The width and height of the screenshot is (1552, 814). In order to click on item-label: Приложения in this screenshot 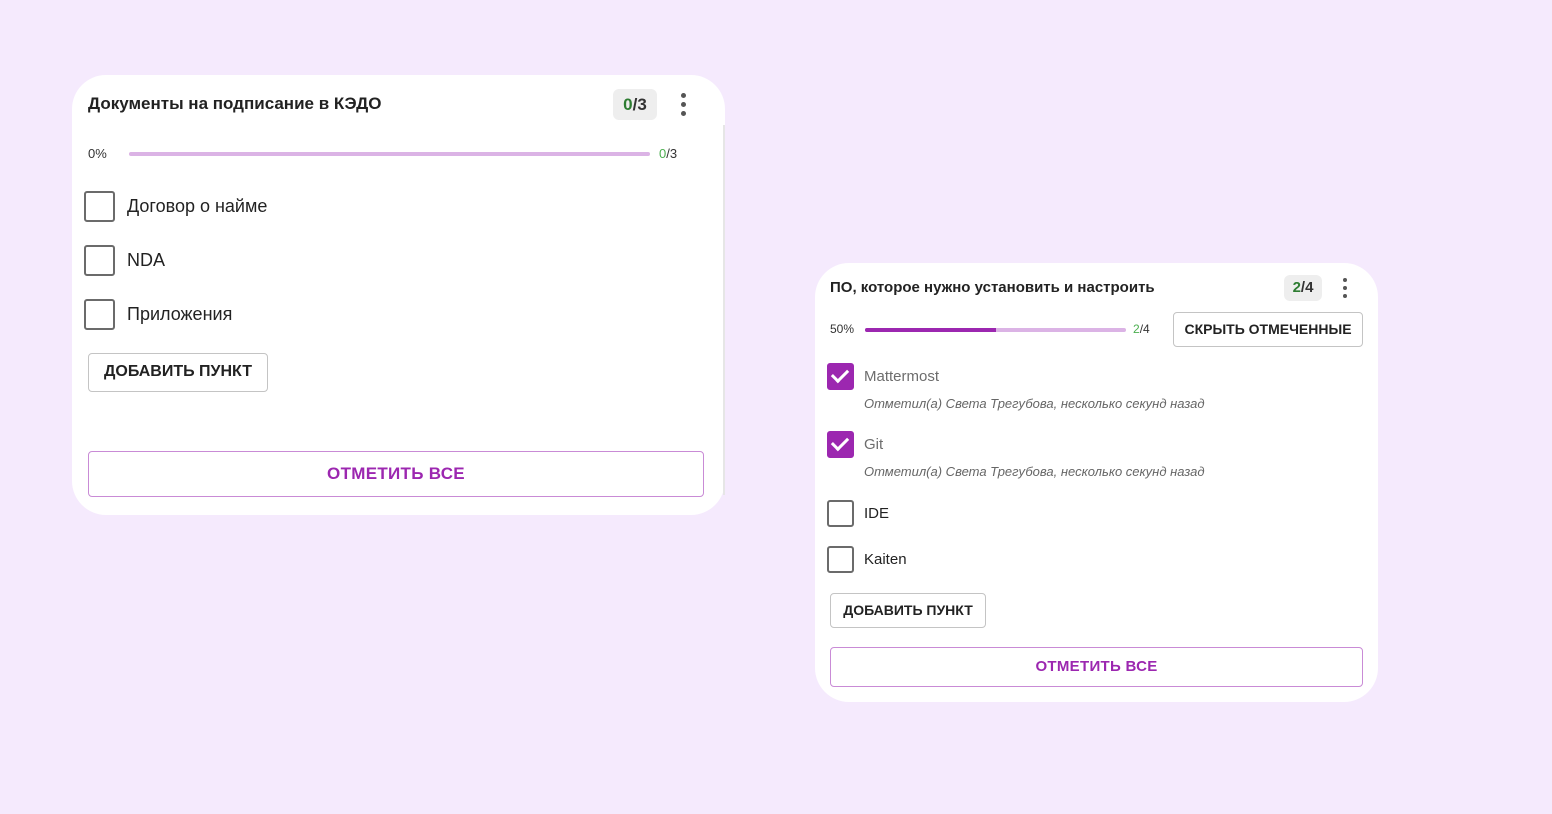, I will do `click(180, 314)`.